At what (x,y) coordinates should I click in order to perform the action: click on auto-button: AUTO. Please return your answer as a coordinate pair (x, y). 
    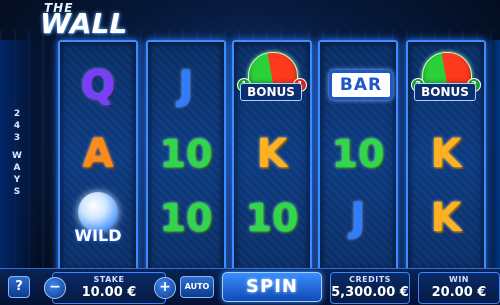
    Looking at the image, I should click on (197, 287).